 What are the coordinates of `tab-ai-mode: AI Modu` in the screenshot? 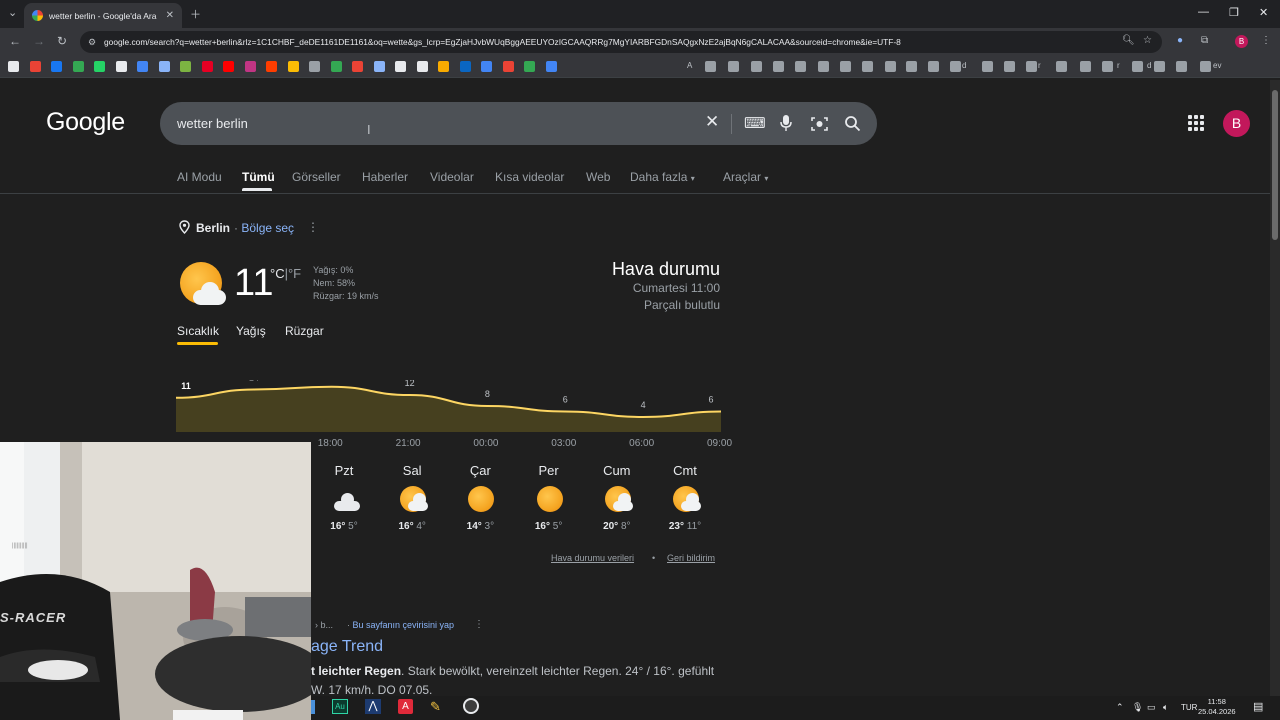 It's located at (199, 177).